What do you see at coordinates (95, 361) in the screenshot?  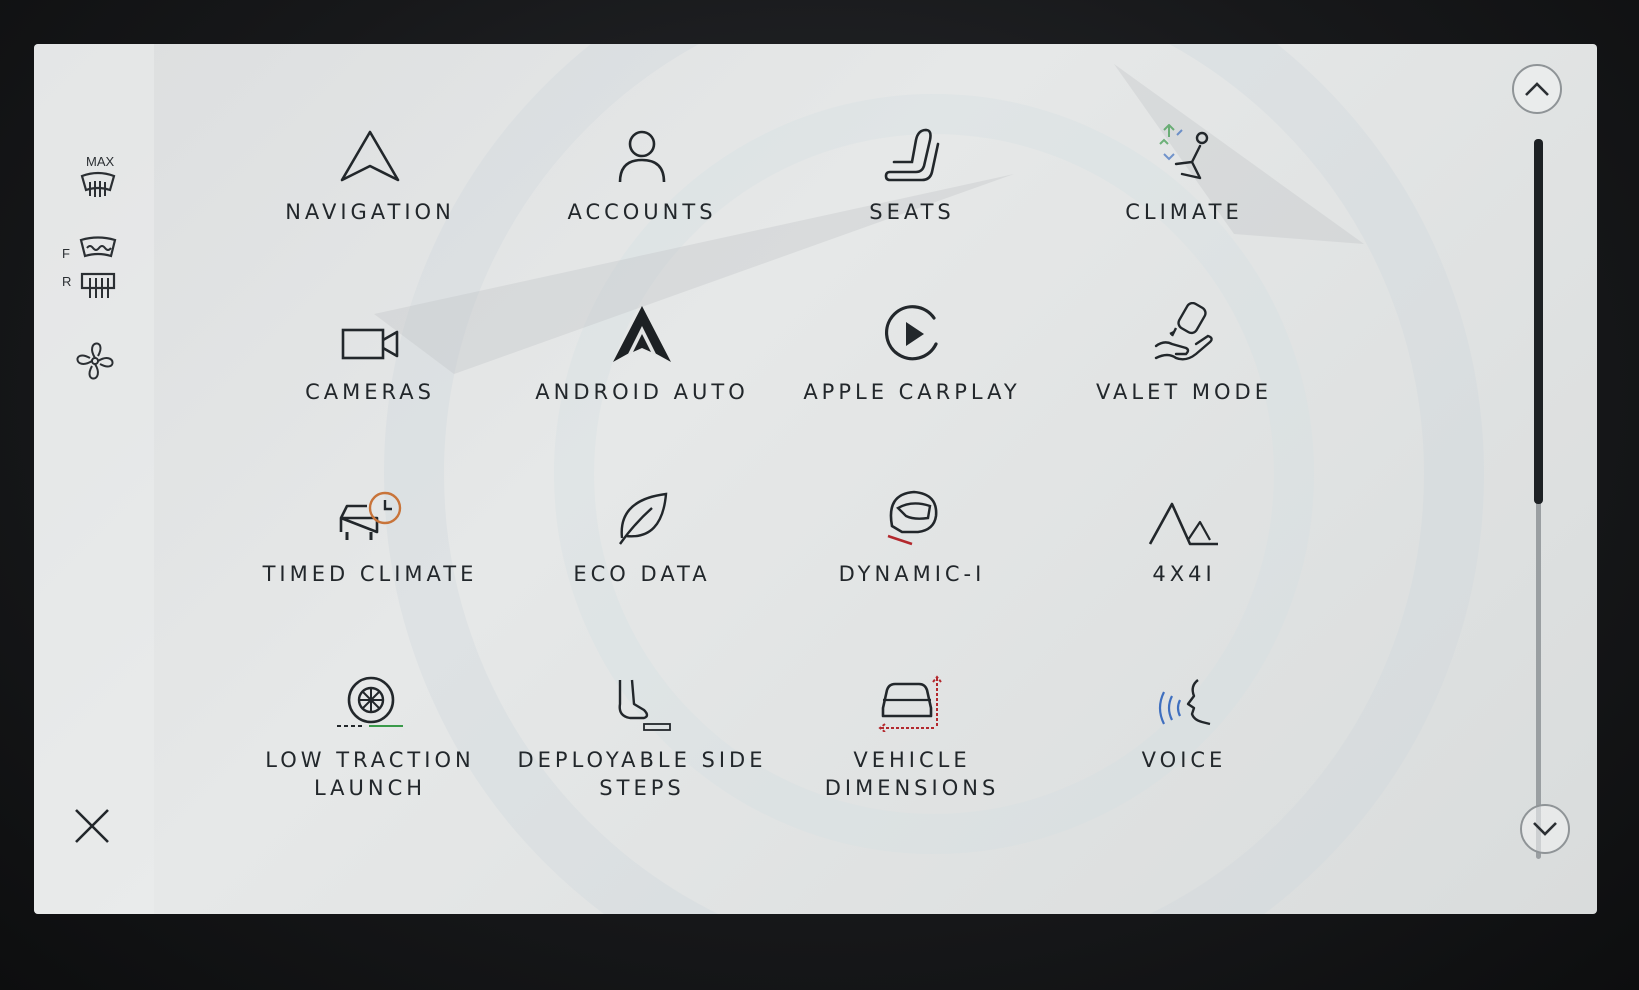 I see `fan-icon` at bounding box center [95, 361].